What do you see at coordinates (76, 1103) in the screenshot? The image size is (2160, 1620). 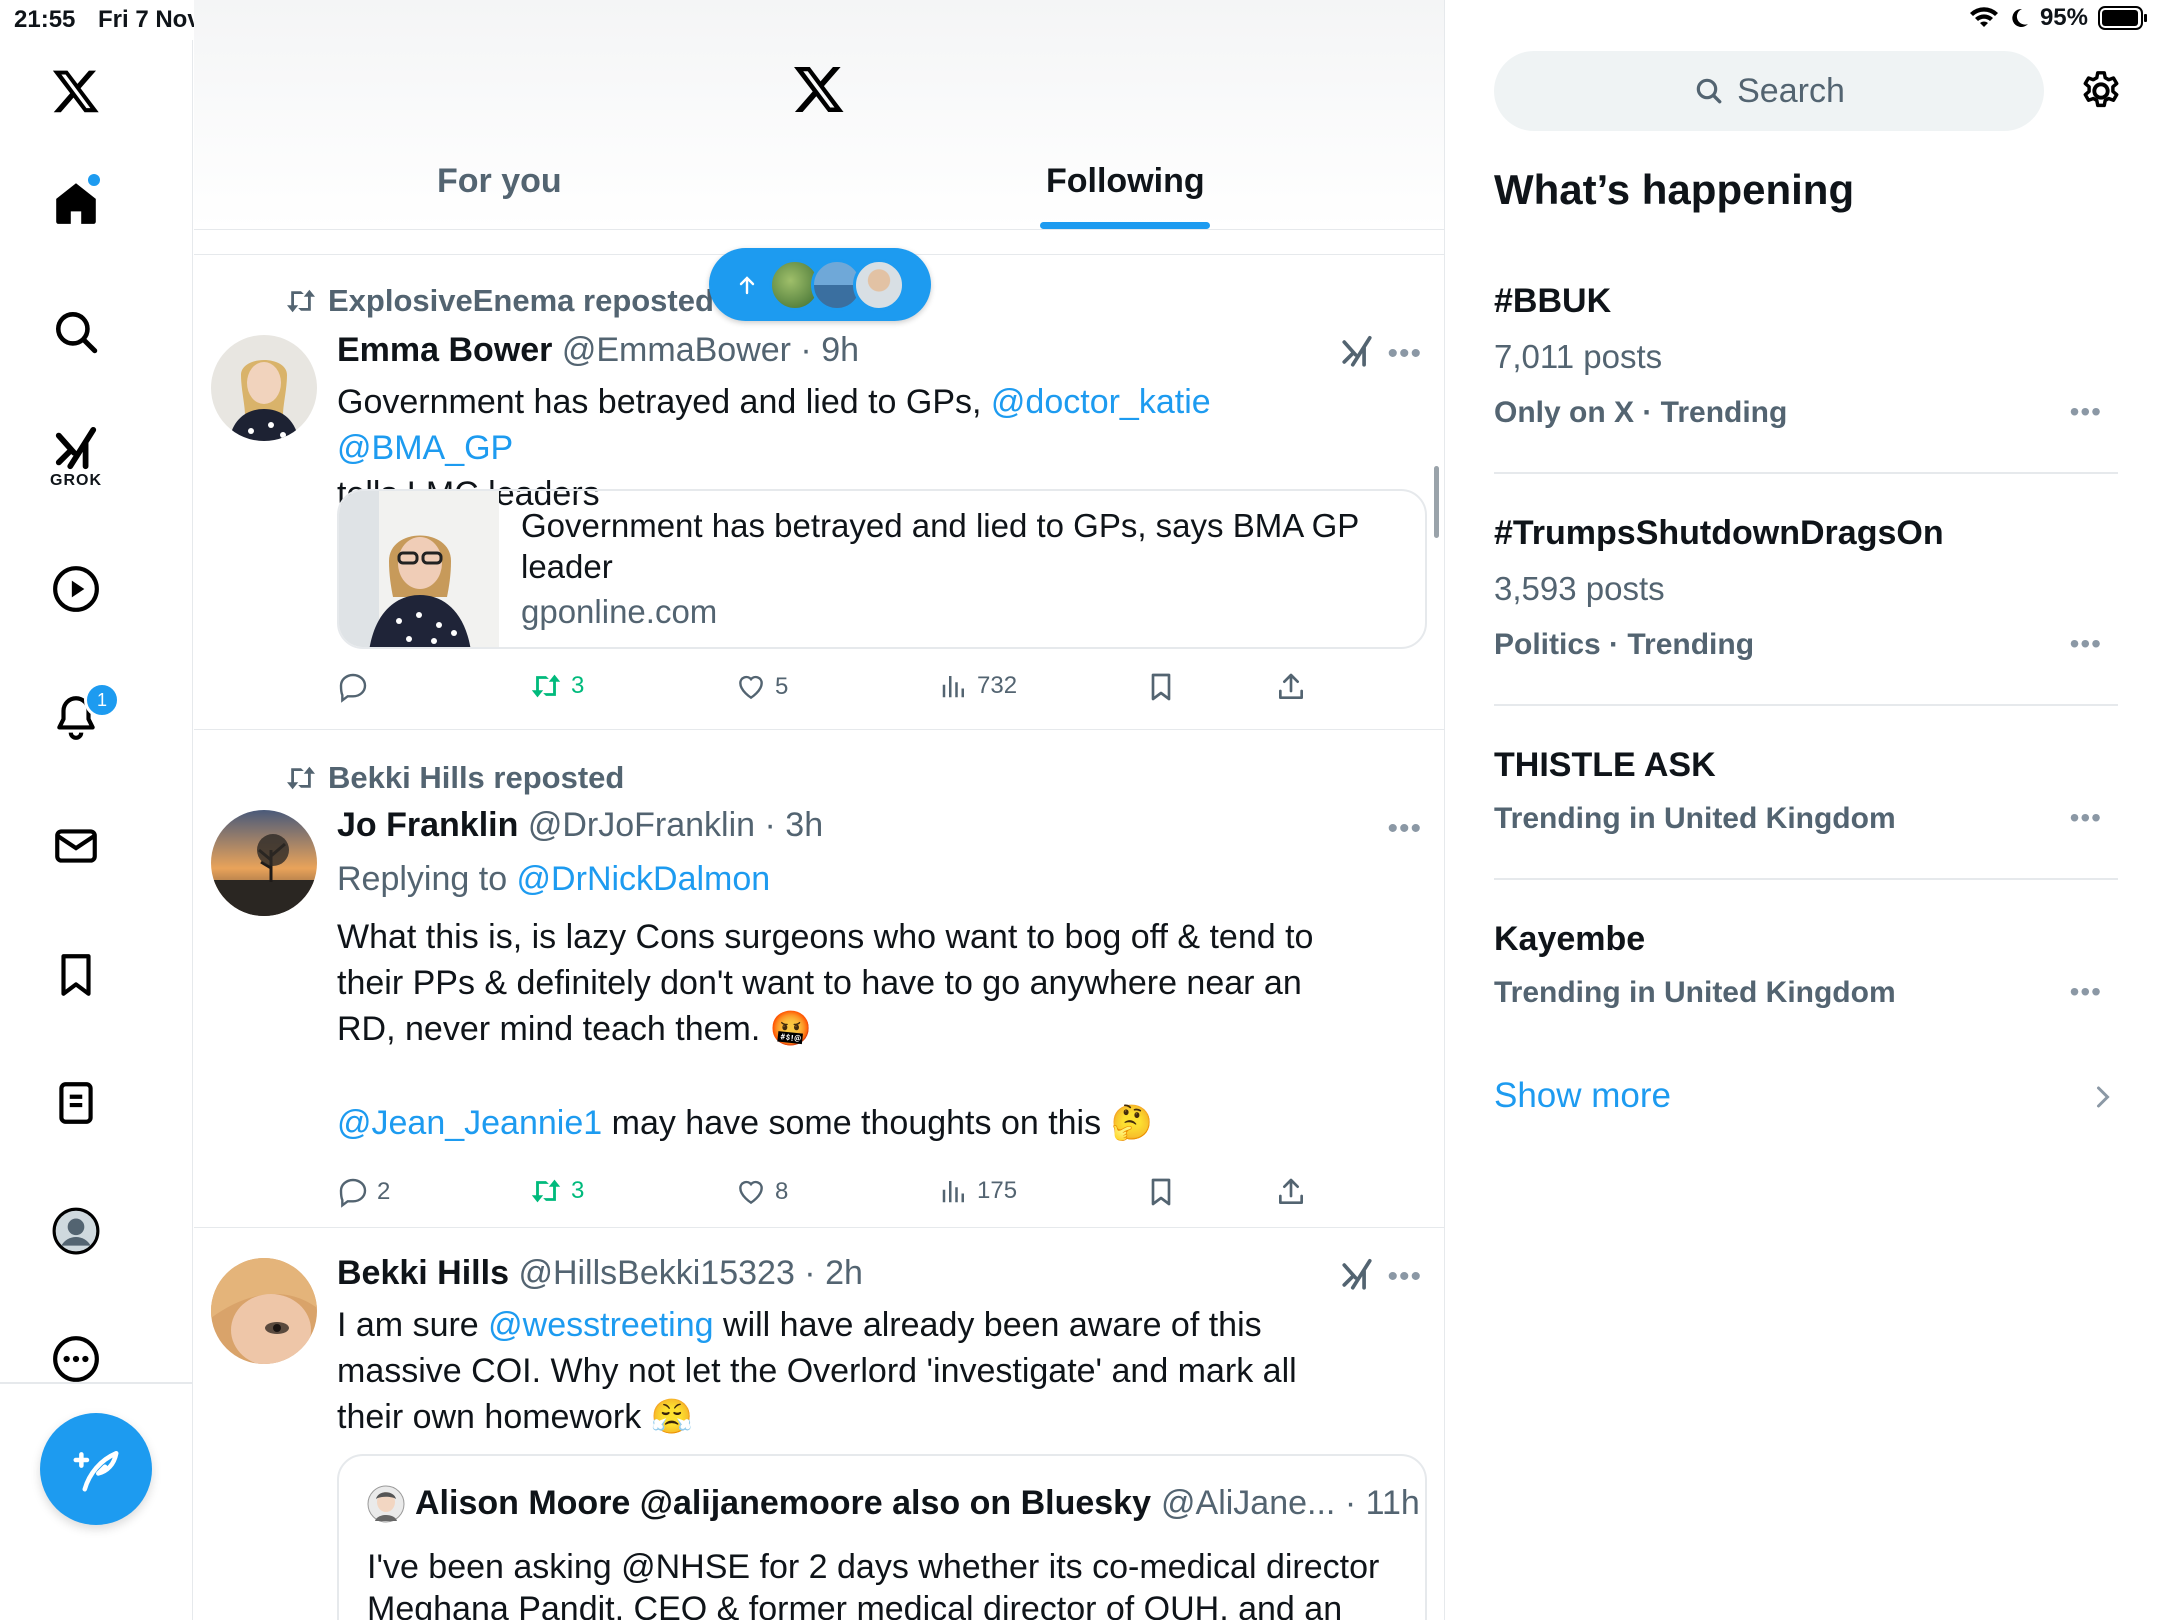 I see `nav-lists` at bounding box center [76, 1103].